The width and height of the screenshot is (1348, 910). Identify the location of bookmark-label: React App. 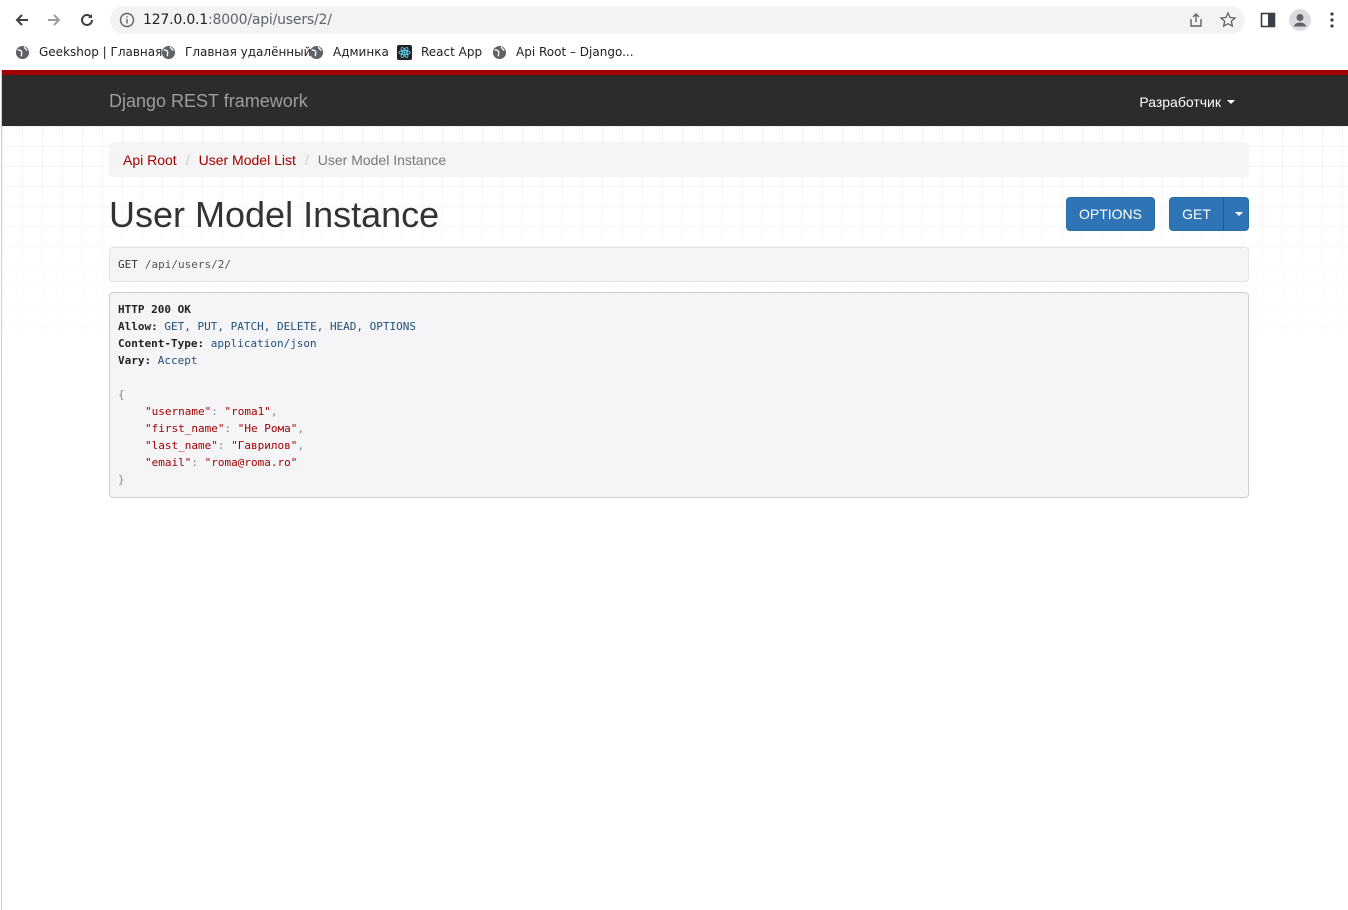
(452, 52).